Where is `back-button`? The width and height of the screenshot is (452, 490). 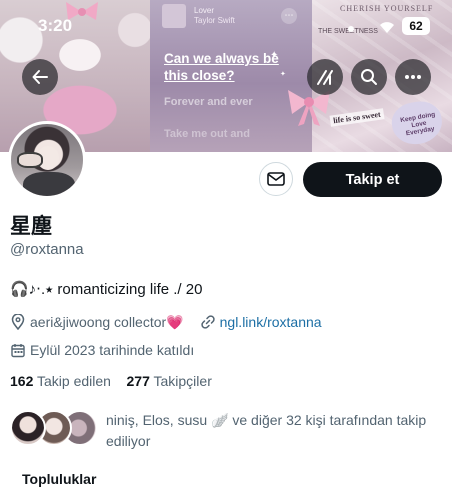 back-button is located at coordinates (40, 77).